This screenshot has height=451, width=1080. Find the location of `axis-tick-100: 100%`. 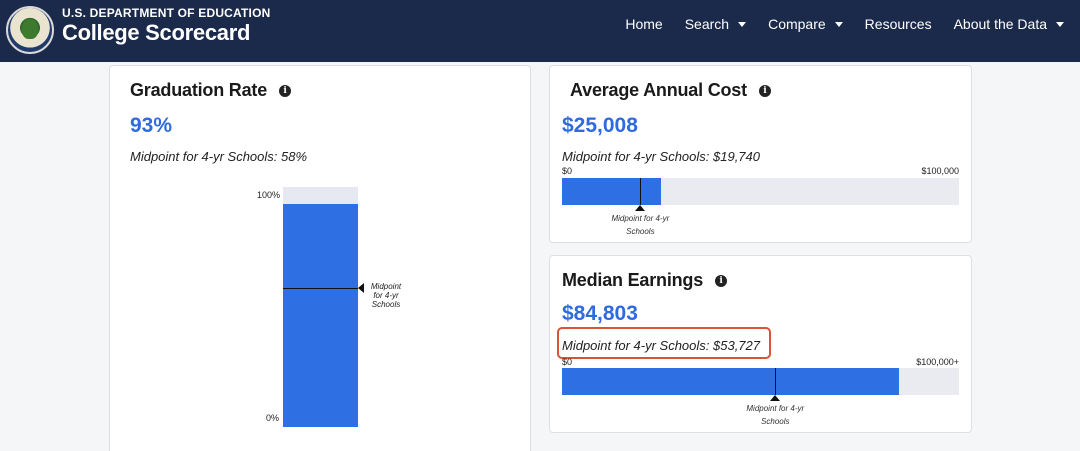

axis-tick-100: 100% is located at coordinates (269, 195).